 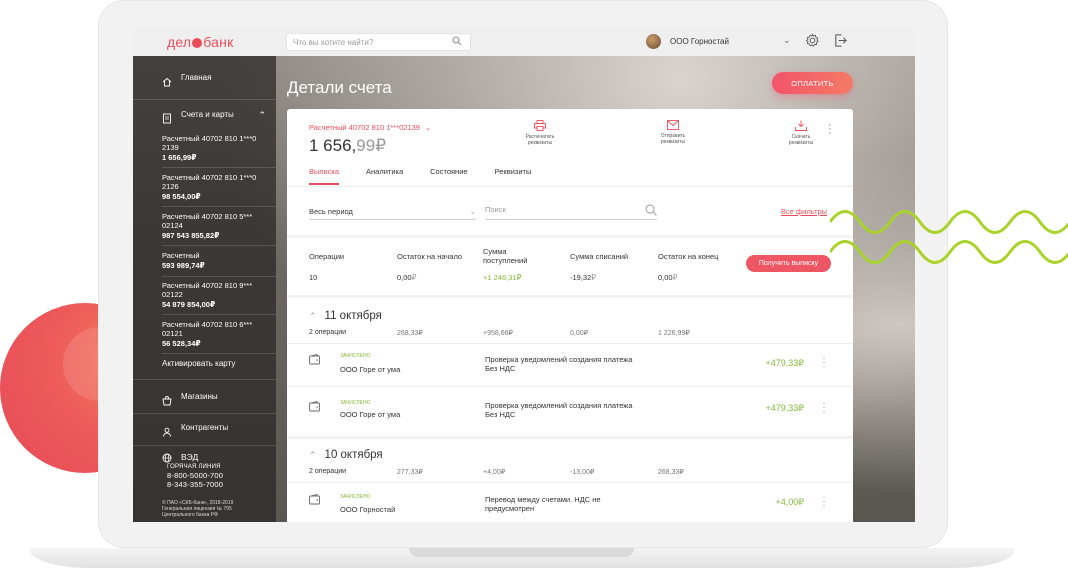 What do you see at coordinates (571, 212) in the screenshot?
I see `statement-search-input: Поиск` at bounding box center [571, 212].